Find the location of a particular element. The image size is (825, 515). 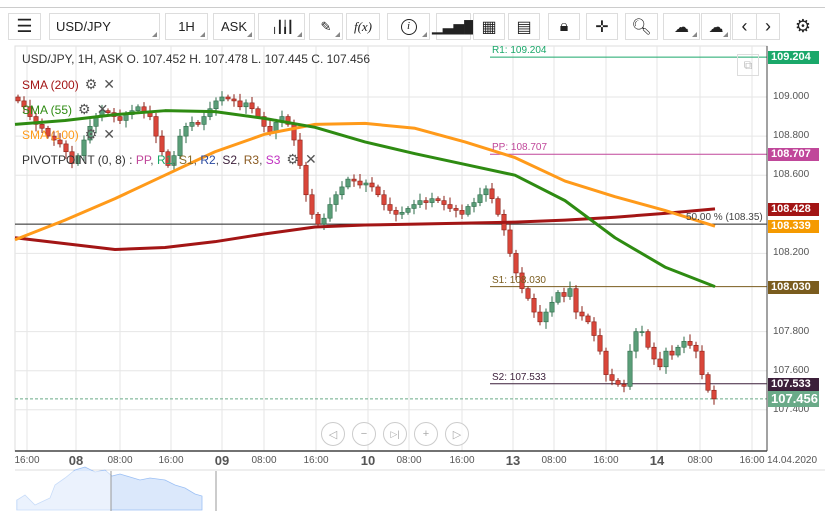

chevron-right-icon: ▷ is located at coordinates (457, 434).